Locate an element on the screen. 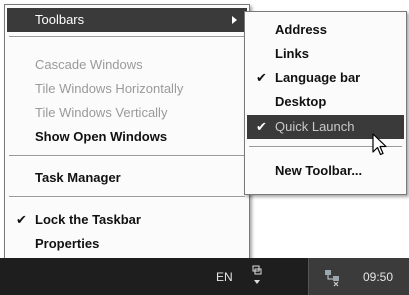  submenu-arrow-icon is located at coordinates (234, 20).